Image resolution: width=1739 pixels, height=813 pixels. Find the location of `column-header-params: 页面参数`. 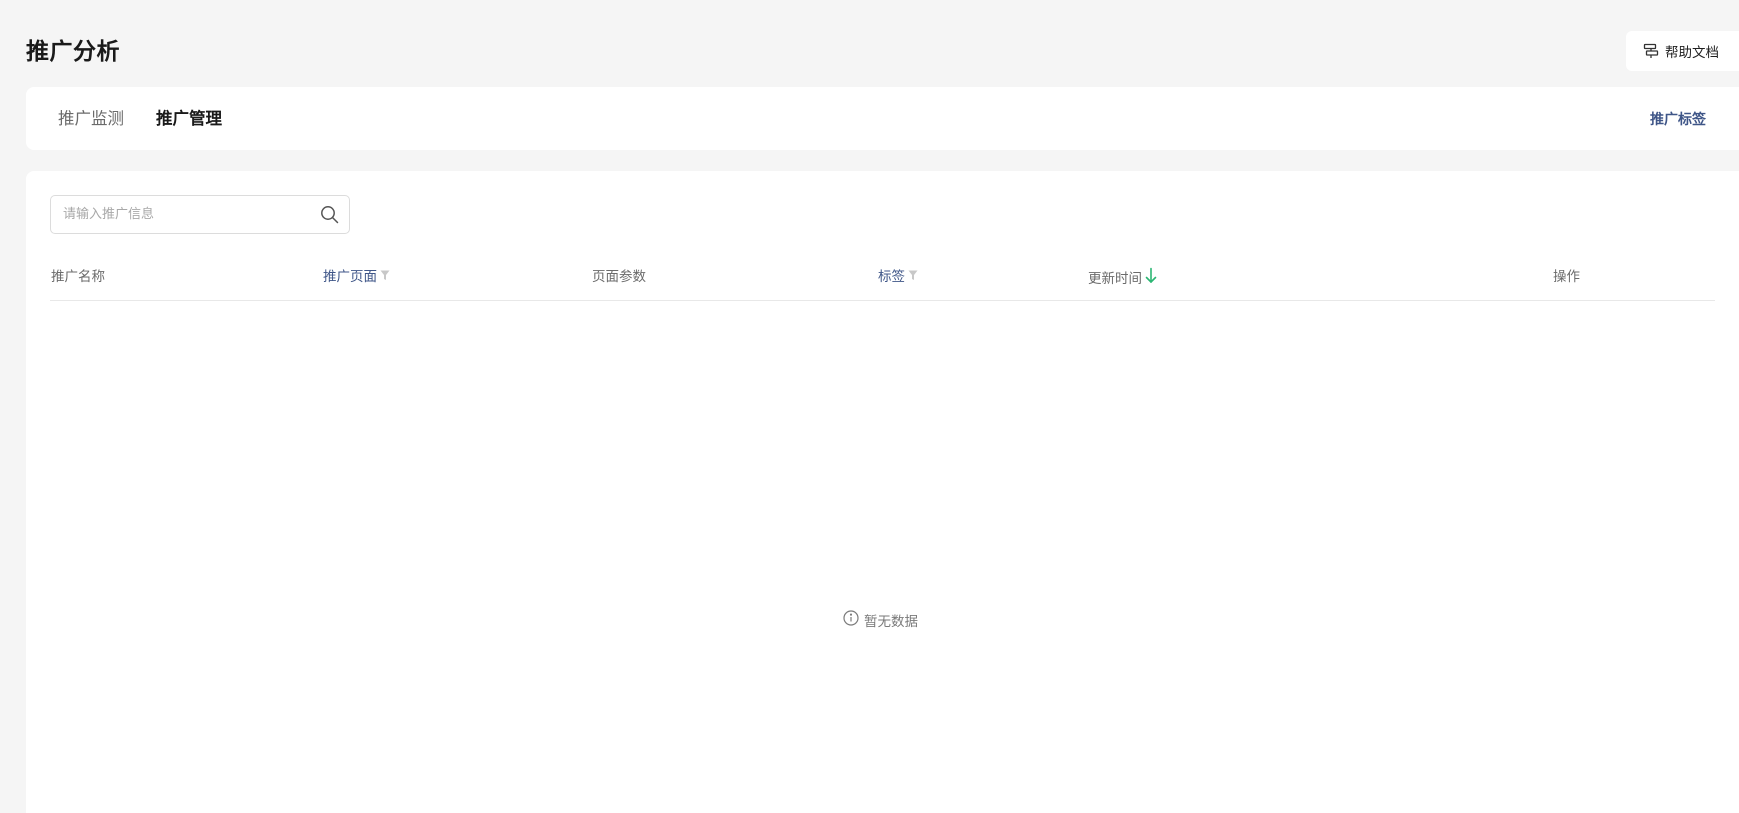

column-header-params: 页面参数 is located at coordinates (619, 277).